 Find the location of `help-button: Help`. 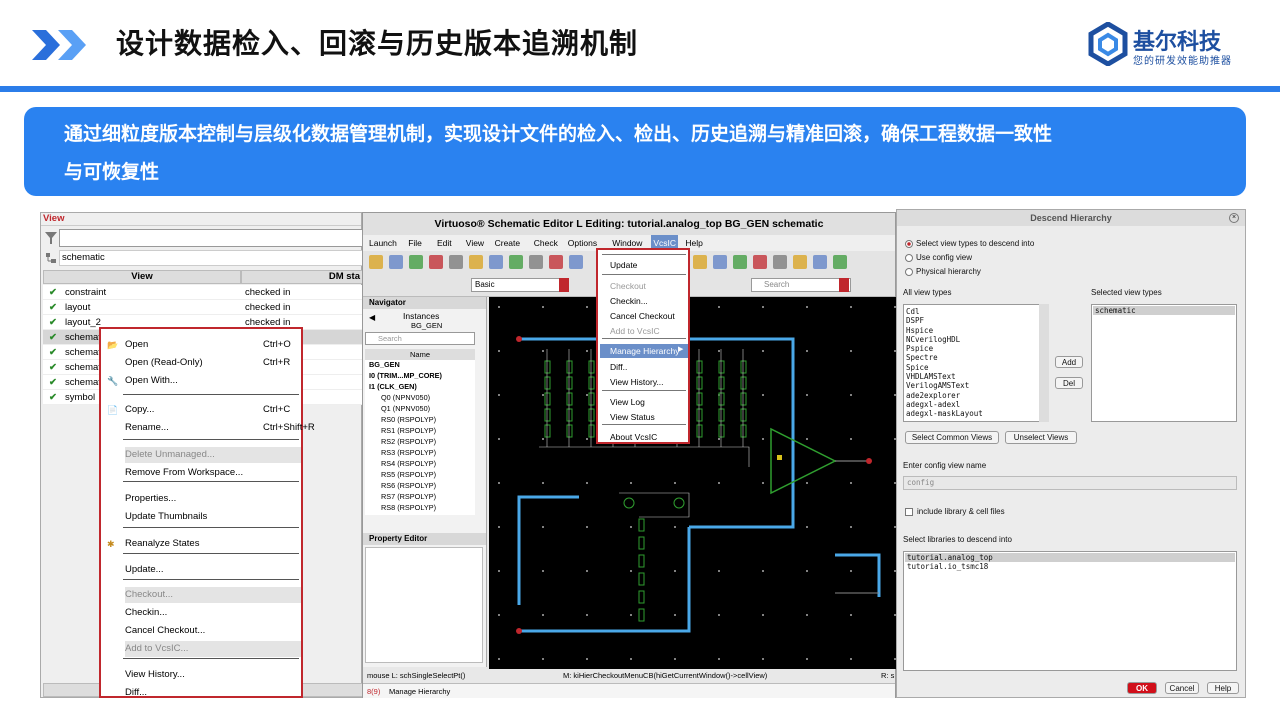

help-button: Help is located at coordinates (1223, 688).